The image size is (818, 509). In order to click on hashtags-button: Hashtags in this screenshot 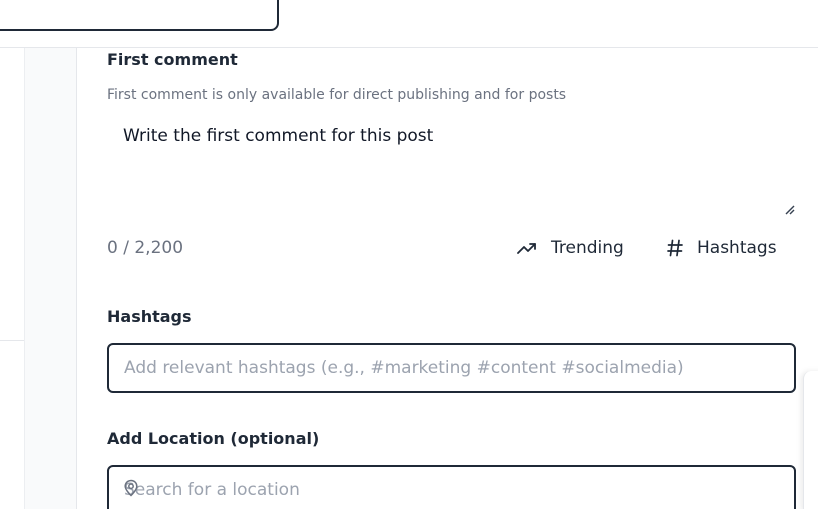, I will do `click(722, 248)`.